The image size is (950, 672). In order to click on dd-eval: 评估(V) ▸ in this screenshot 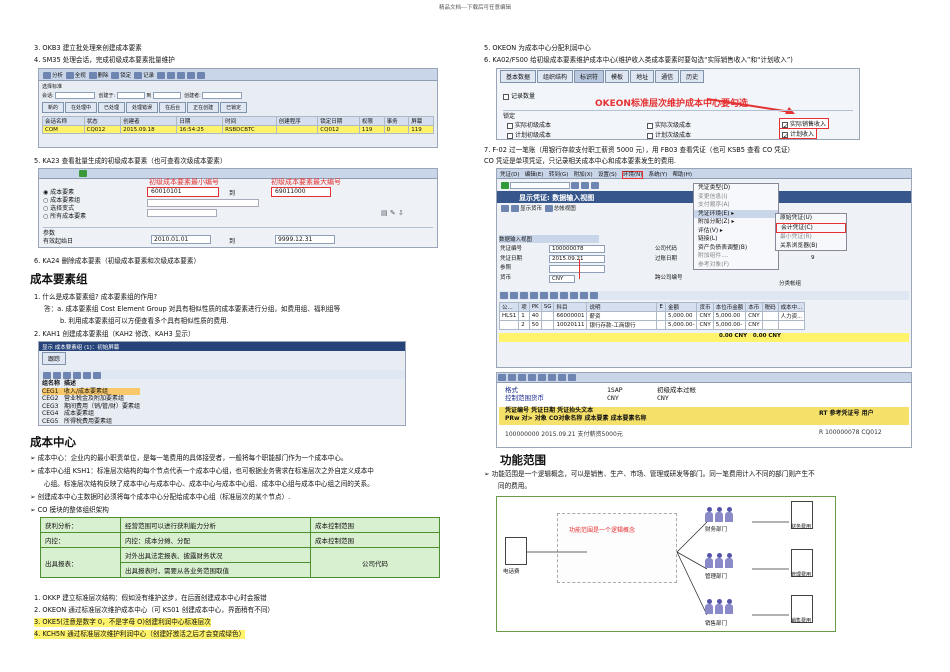, I will do `click(736, 231)`.